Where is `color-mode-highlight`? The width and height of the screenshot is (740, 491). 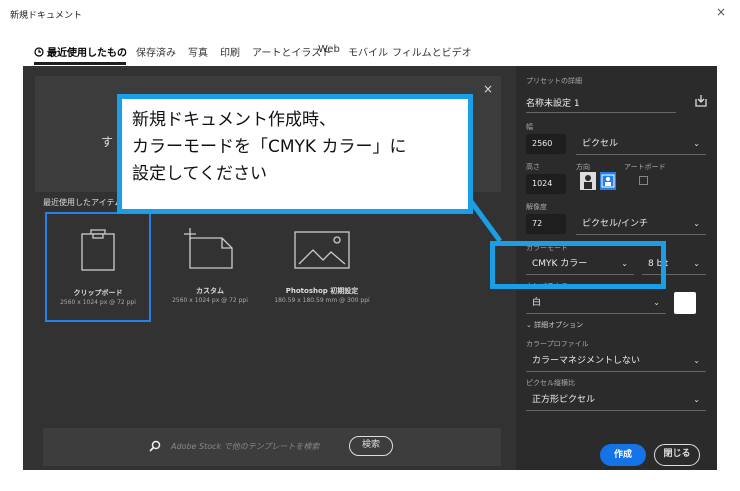
color-mode-highlight is located at coordinates (578, 265).